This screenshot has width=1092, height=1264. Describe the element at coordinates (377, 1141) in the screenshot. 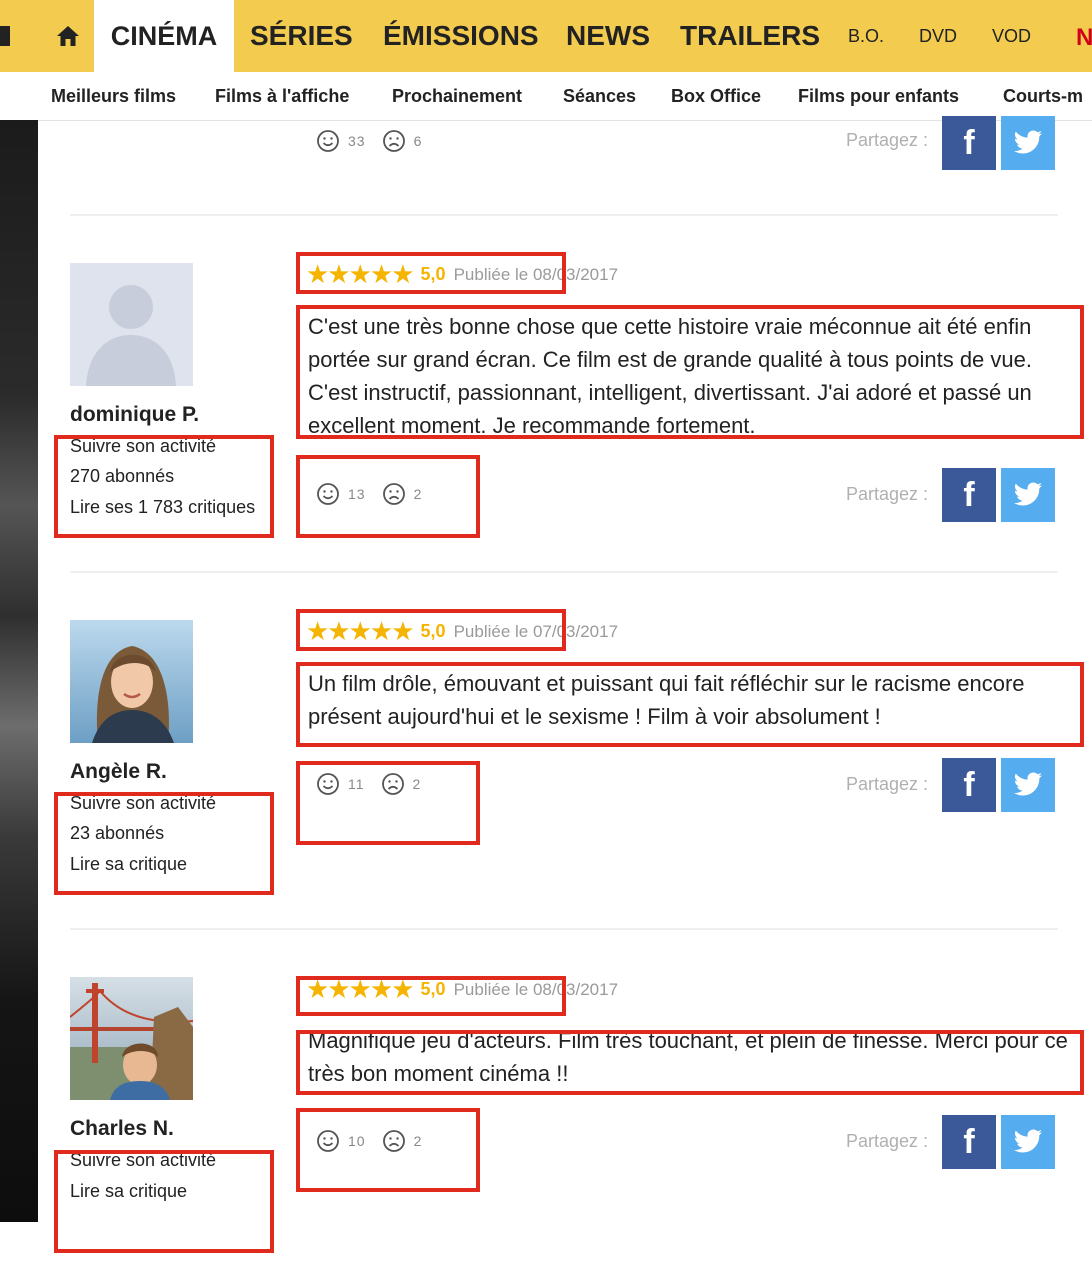

I see `vote-row: 10 2` at that location.